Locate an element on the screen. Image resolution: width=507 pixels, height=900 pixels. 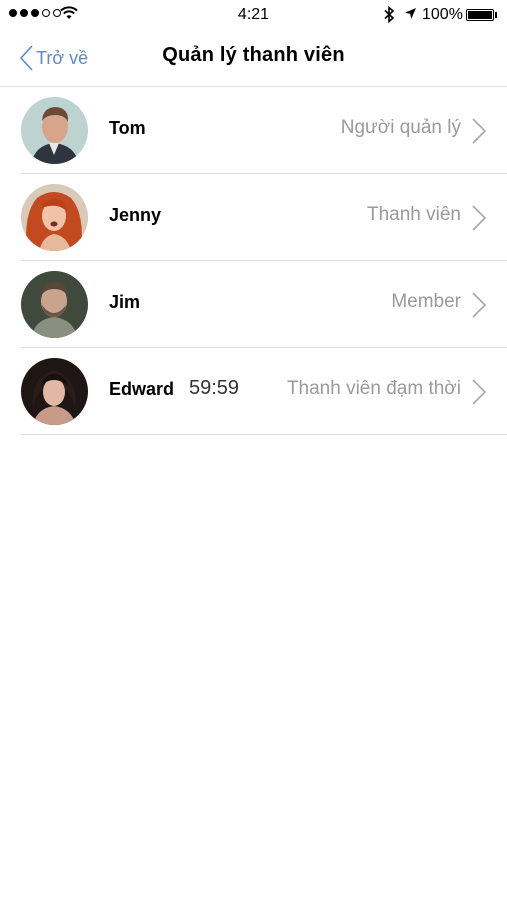
member-timer: 59:59 is located at coordinates (214, 388).